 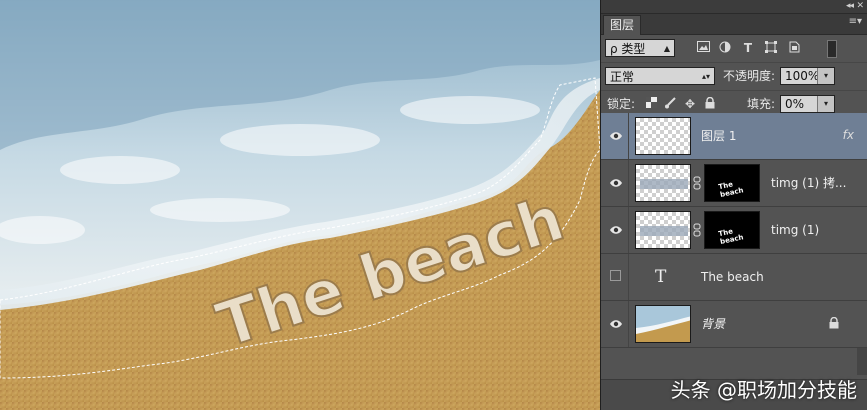 I want to click on lock-all-icon, so click(x=710, y=103).